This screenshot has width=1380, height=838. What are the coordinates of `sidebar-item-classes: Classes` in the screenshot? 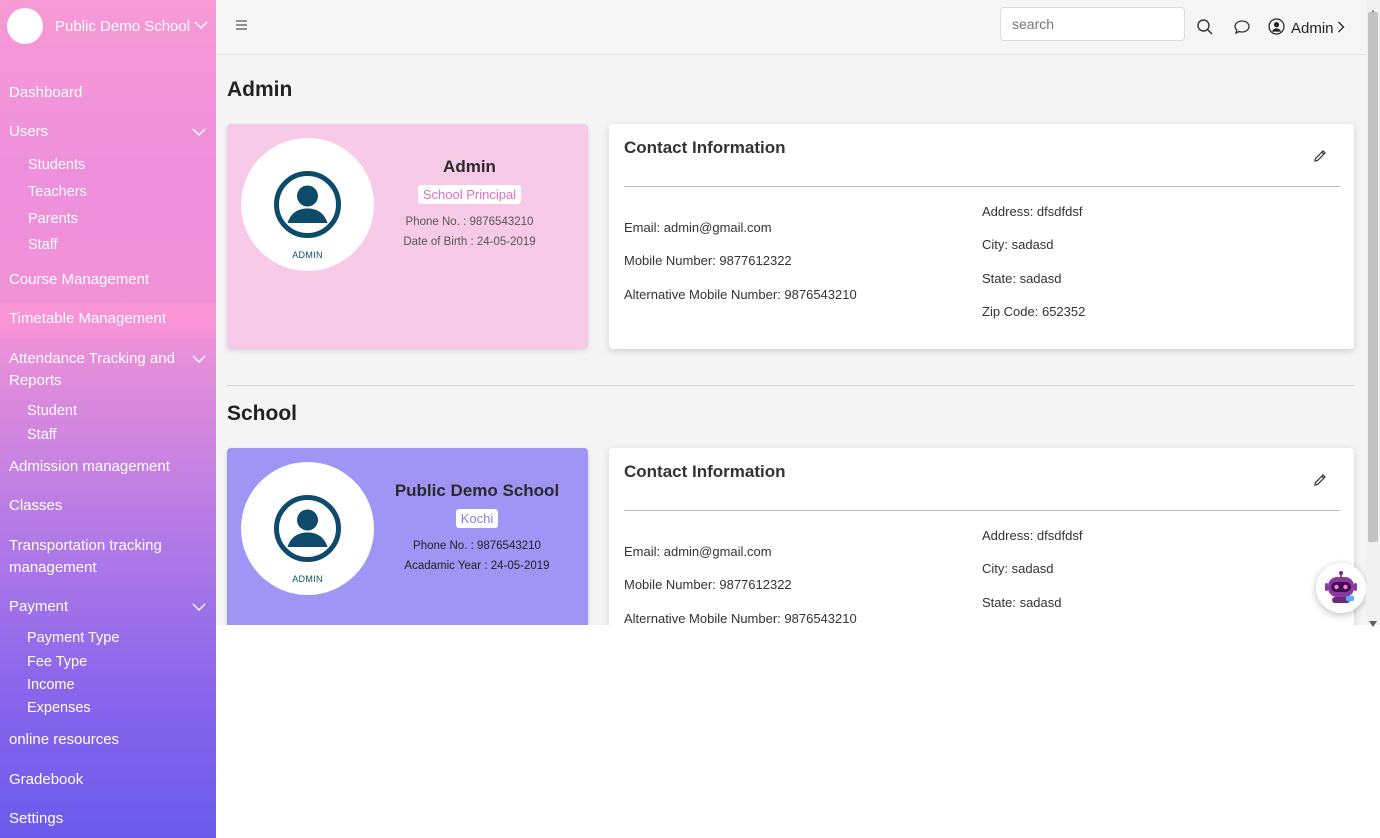 It's located at (35, 506).